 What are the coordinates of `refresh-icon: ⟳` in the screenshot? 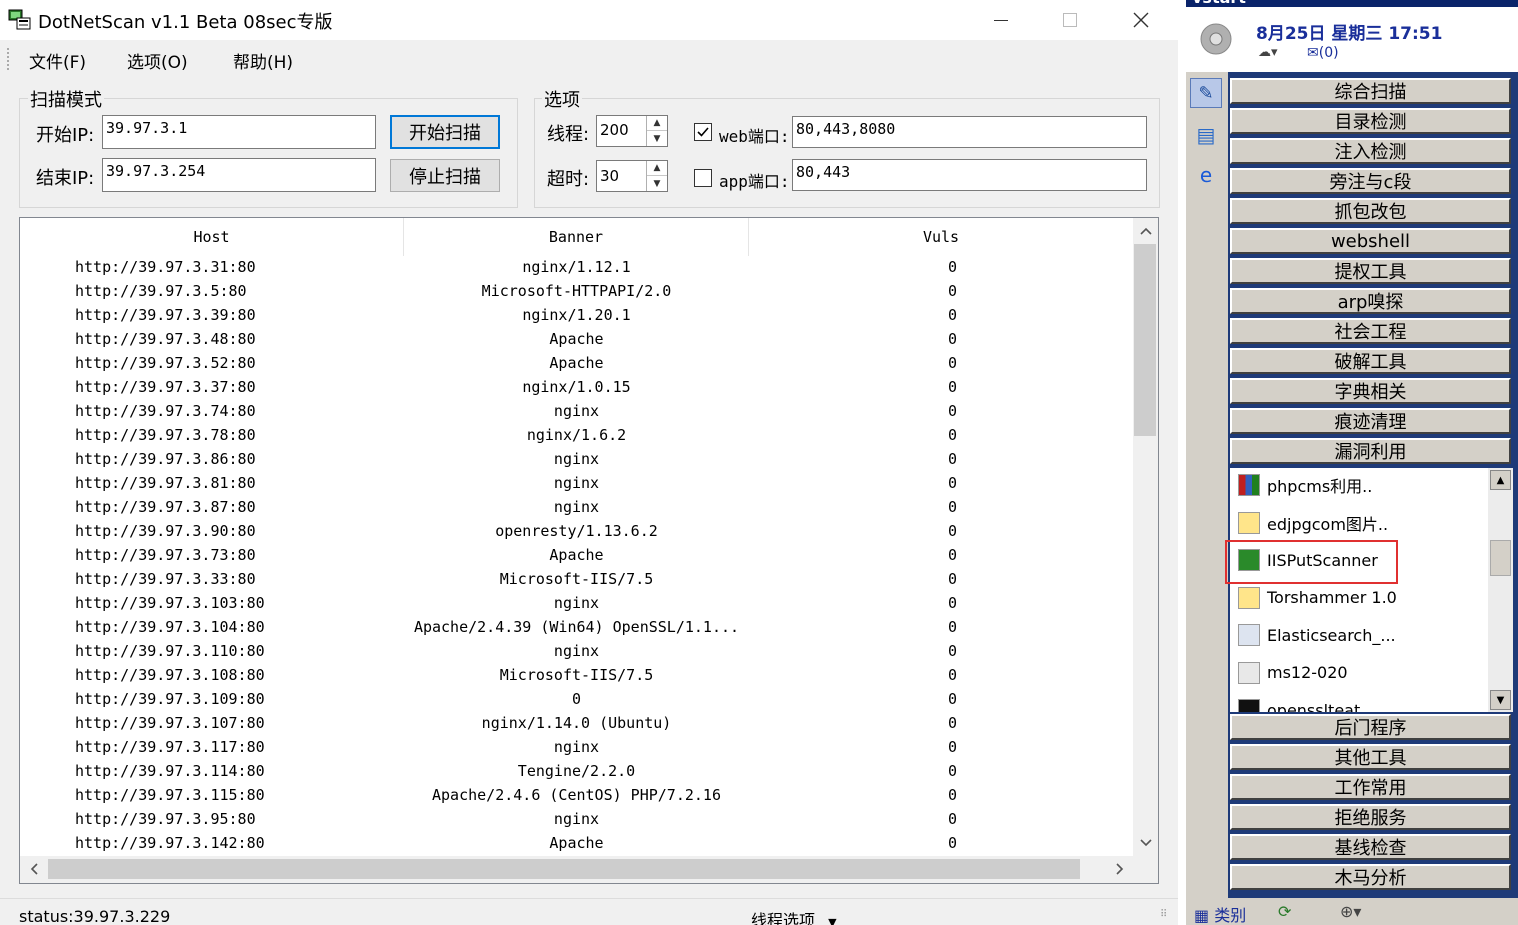 It's located at (1284, 911).